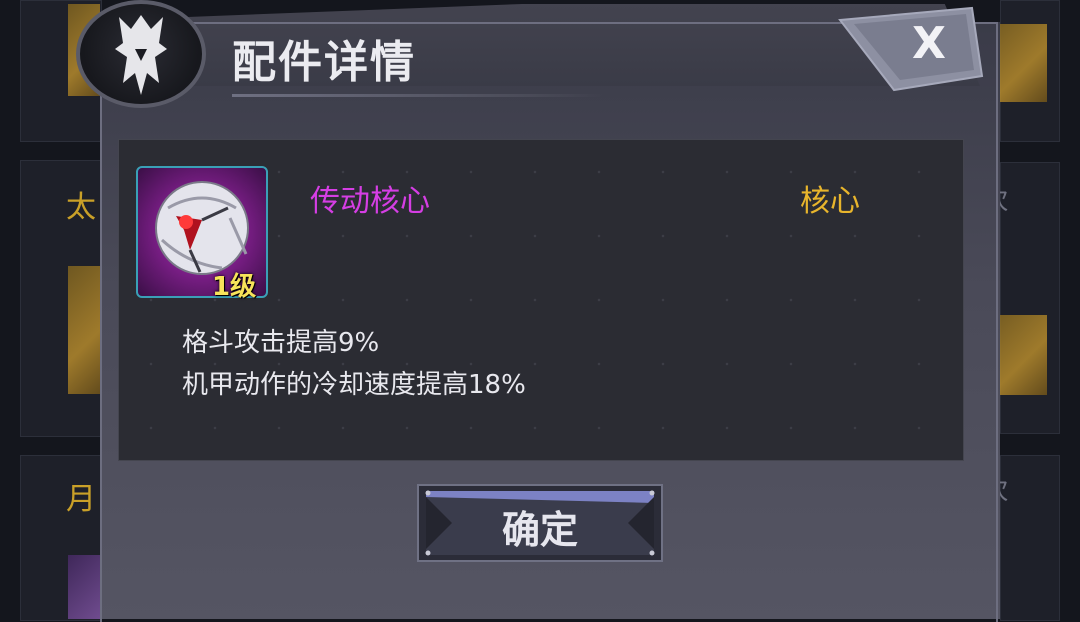 Image resolution: width=1080 pixels, height=622 pixels. I want to click on confirm-label: 确定, so click(539, 530).